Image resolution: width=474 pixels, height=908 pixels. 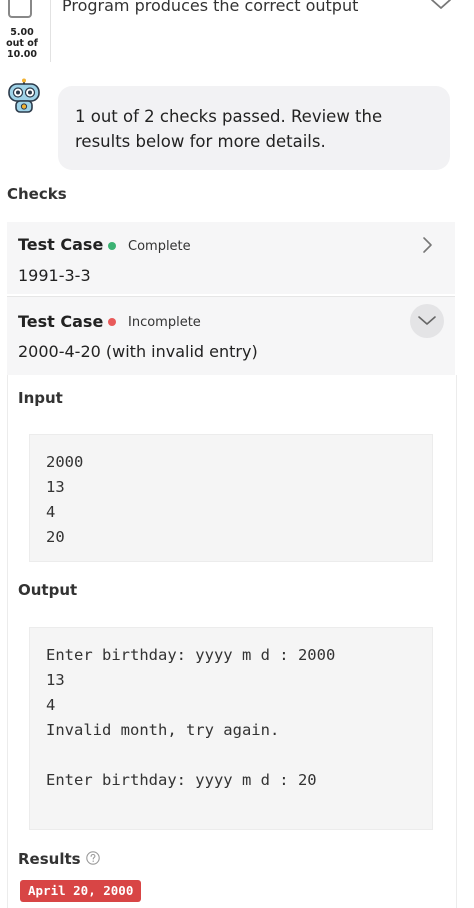 I want to click on rubric-title: Program produces the correct output, so click(x=210, y=7).